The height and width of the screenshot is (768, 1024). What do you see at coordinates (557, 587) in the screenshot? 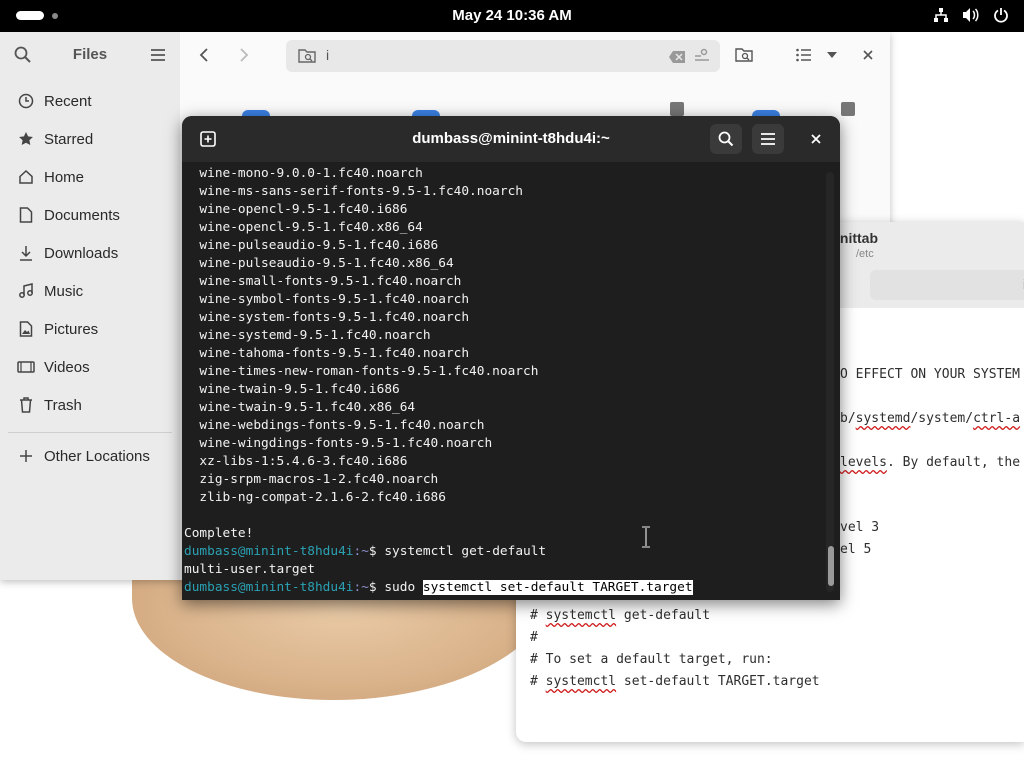
I see `selected-text: systemctl set-default TARGET.target` at bounding box center [557, 587].